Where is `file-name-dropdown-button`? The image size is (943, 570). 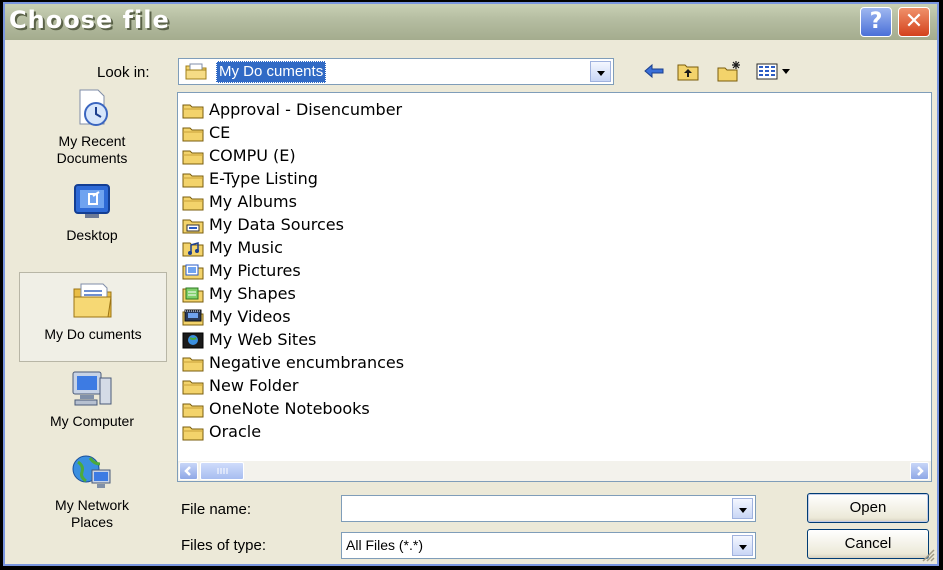
file-name-dropdown-button is located at coordinates (742, 508).